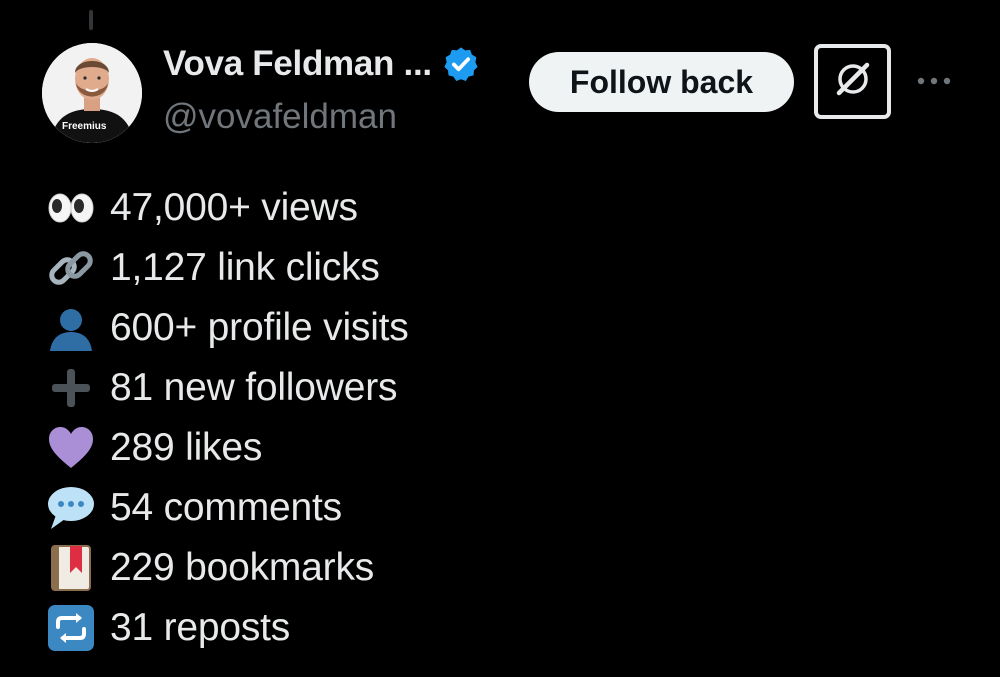 This screenshot has width=1000, height=677. I want to click on stat-comments-text: 54 comments, so click(226, 507).